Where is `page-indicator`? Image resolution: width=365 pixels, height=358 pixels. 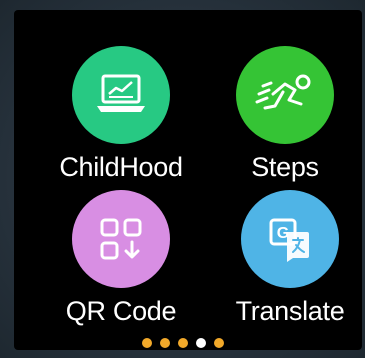 page-indicator is located at coordinates (182, 343).